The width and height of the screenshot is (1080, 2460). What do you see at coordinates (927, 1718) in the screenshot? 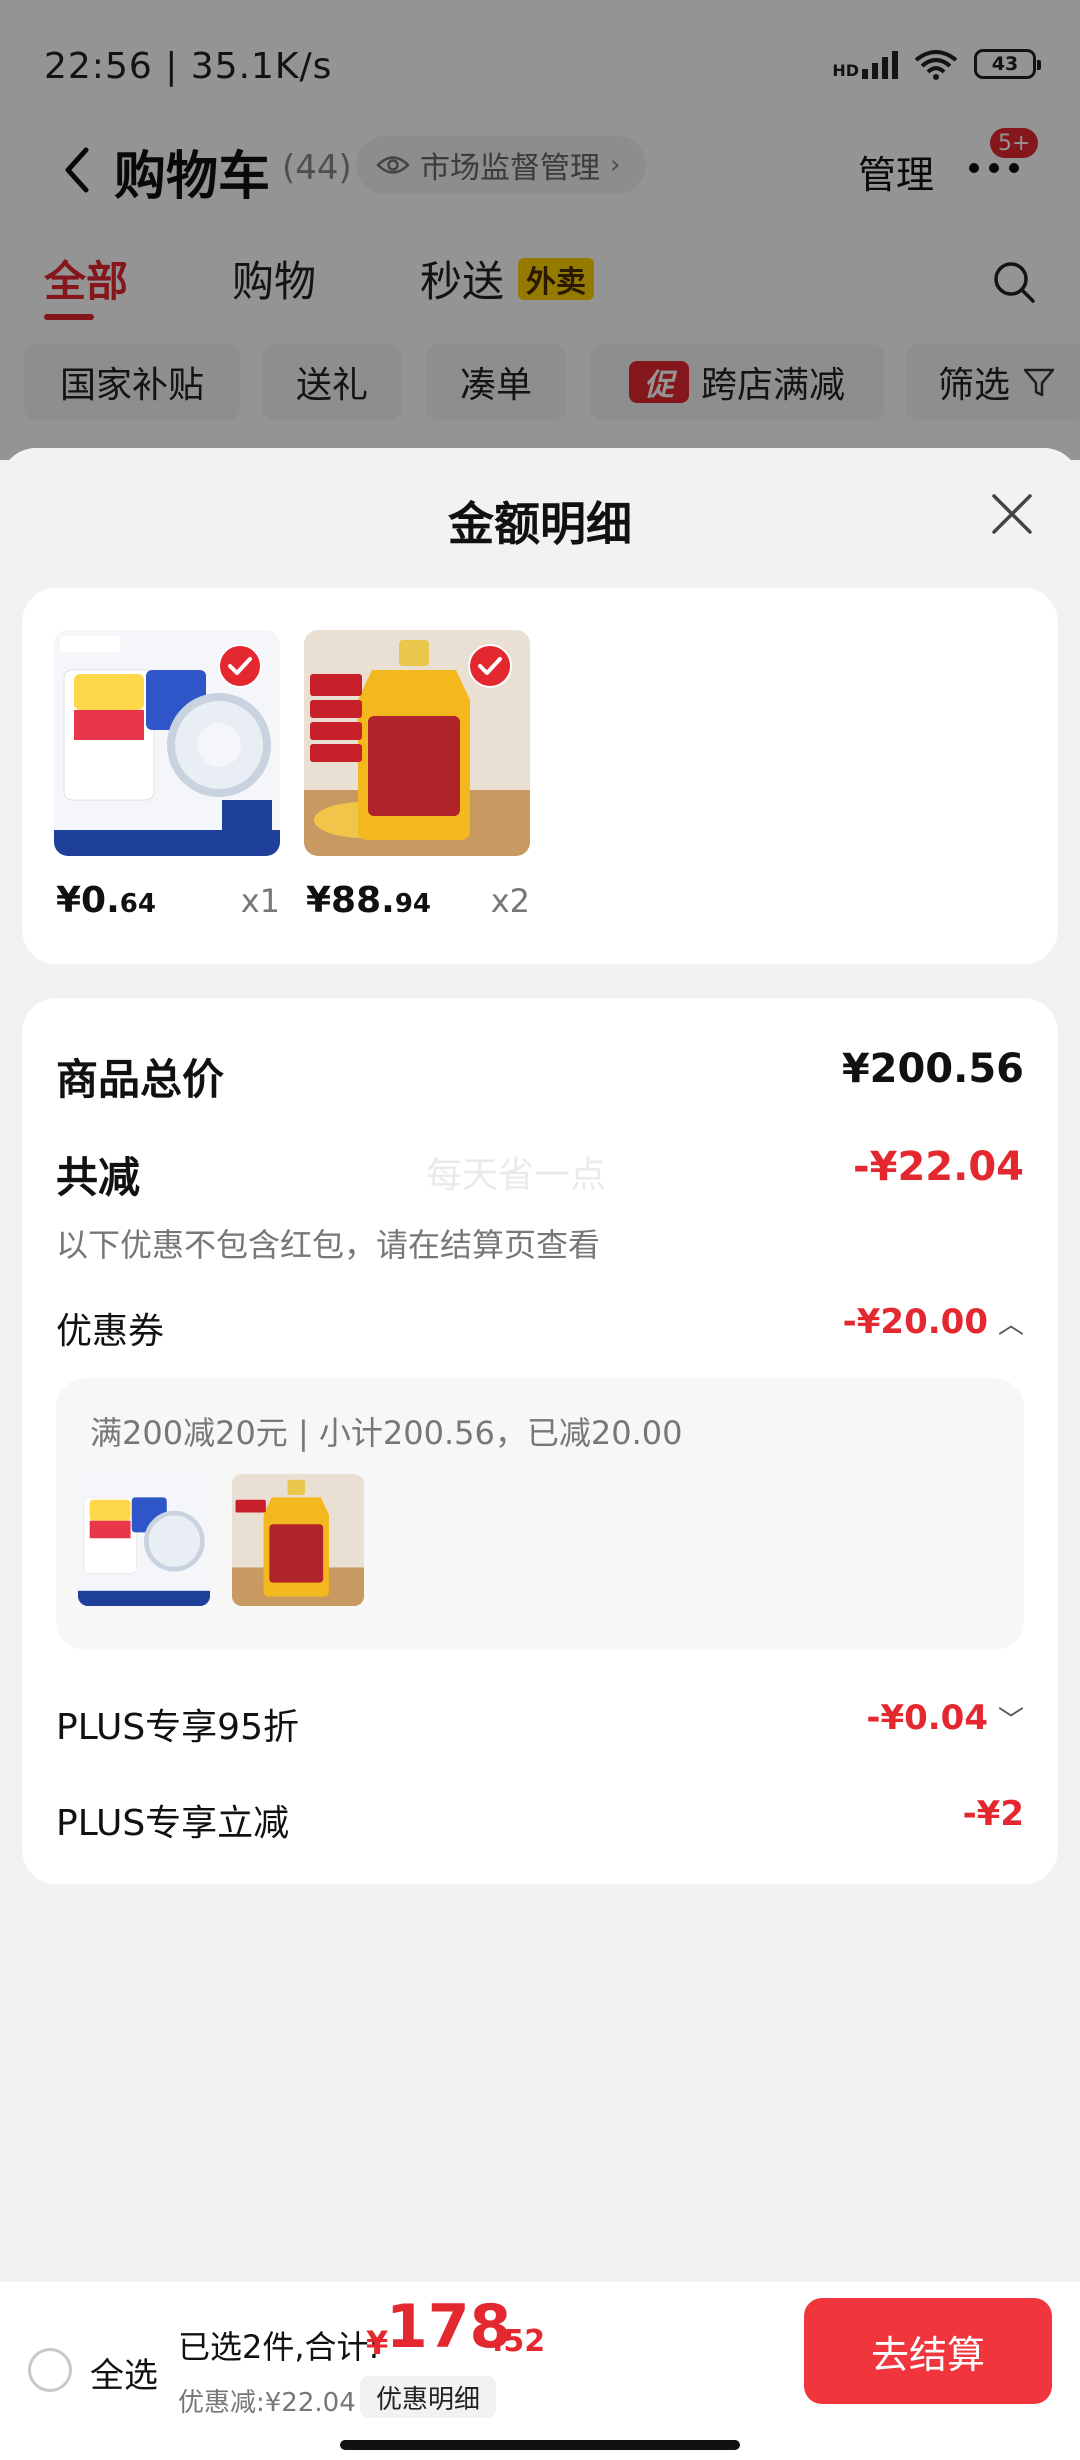
I see `plus-95-value: -¥0.04` at bounding box center [927, 1718].